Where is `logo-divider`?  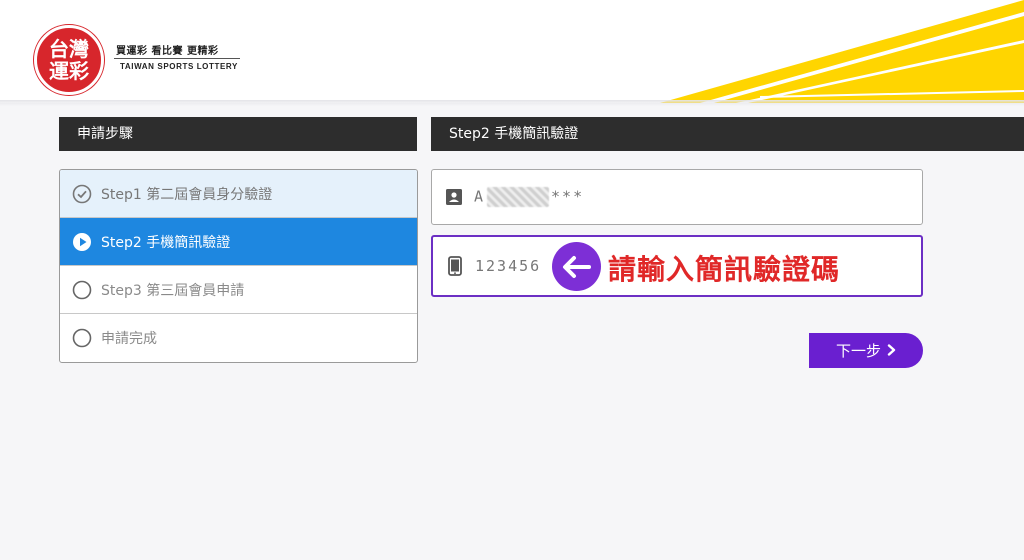
logo-divider is located at coordinates (177, 58).